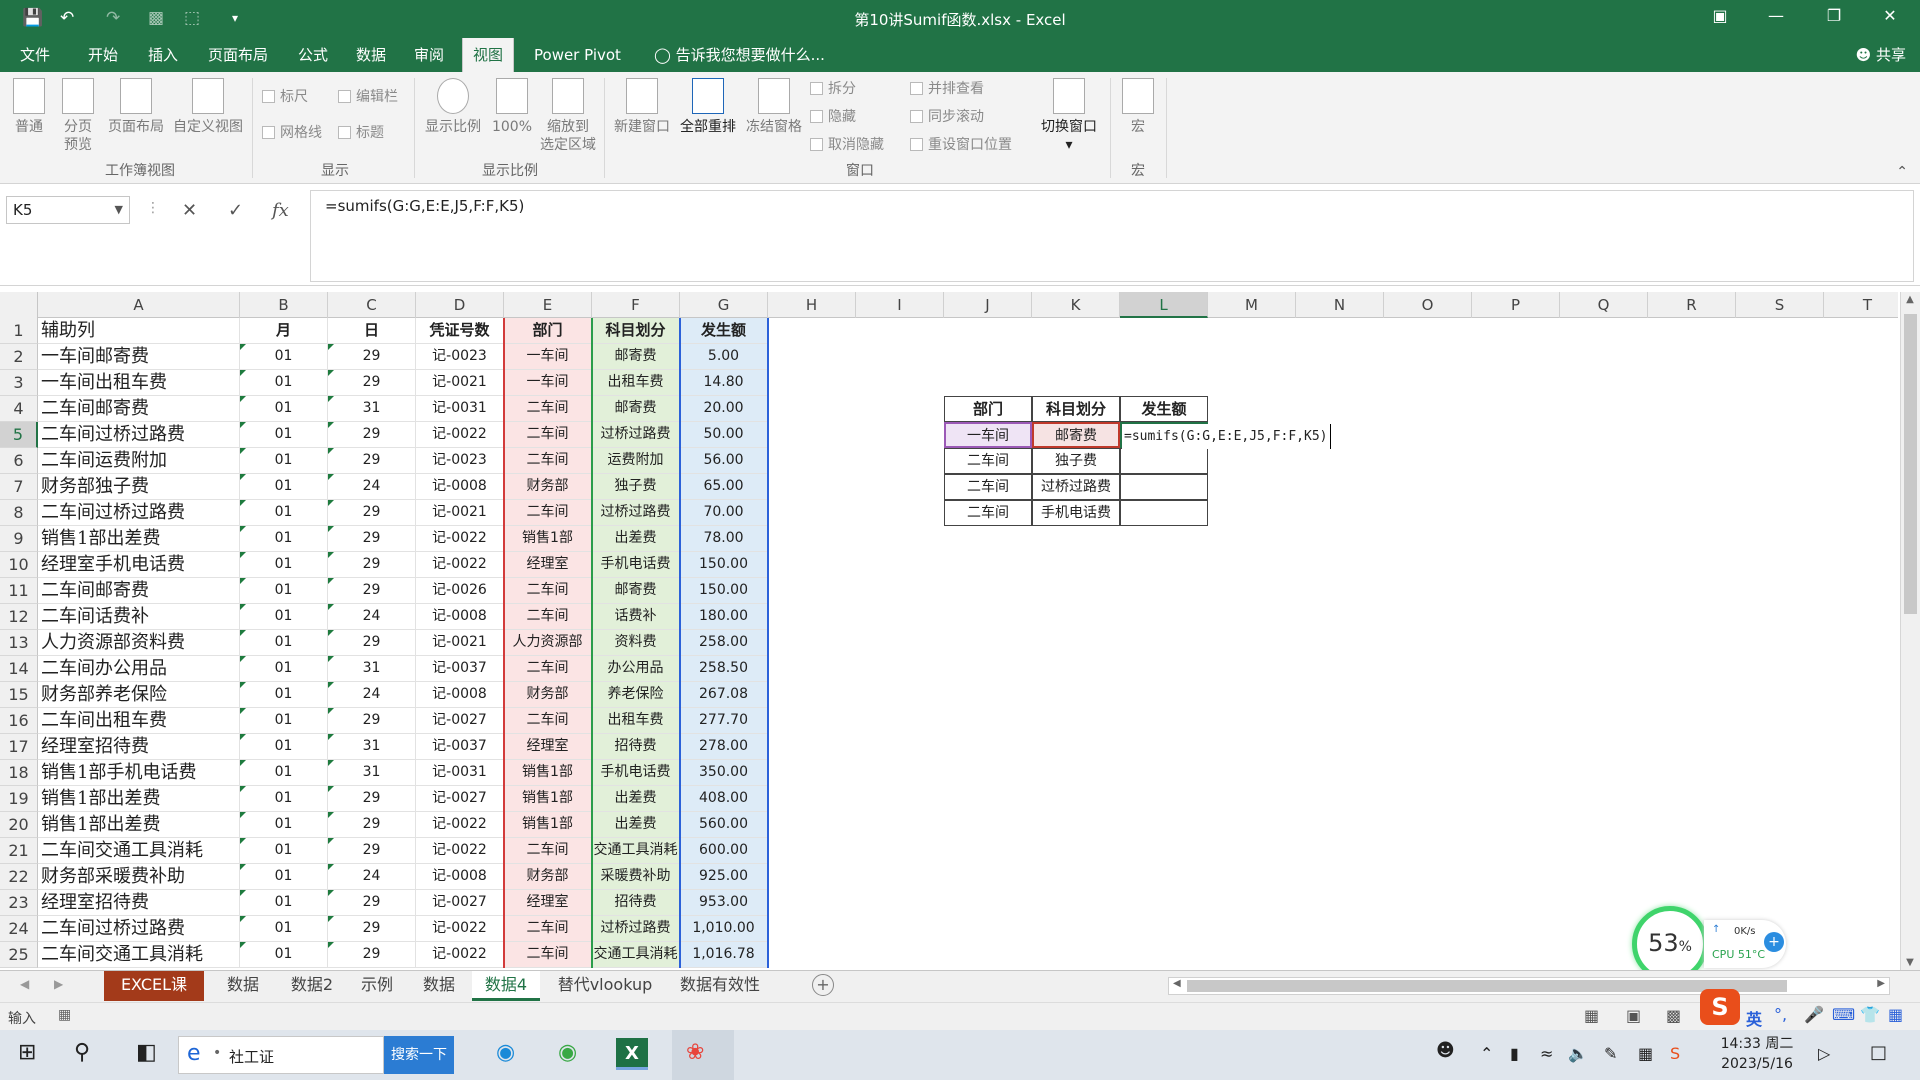 The height and width of the screenshot is (1080, 1920). Describe the element at coordinates (103, 55) in the screenshot. I see `tab-home: 开始` at that location.